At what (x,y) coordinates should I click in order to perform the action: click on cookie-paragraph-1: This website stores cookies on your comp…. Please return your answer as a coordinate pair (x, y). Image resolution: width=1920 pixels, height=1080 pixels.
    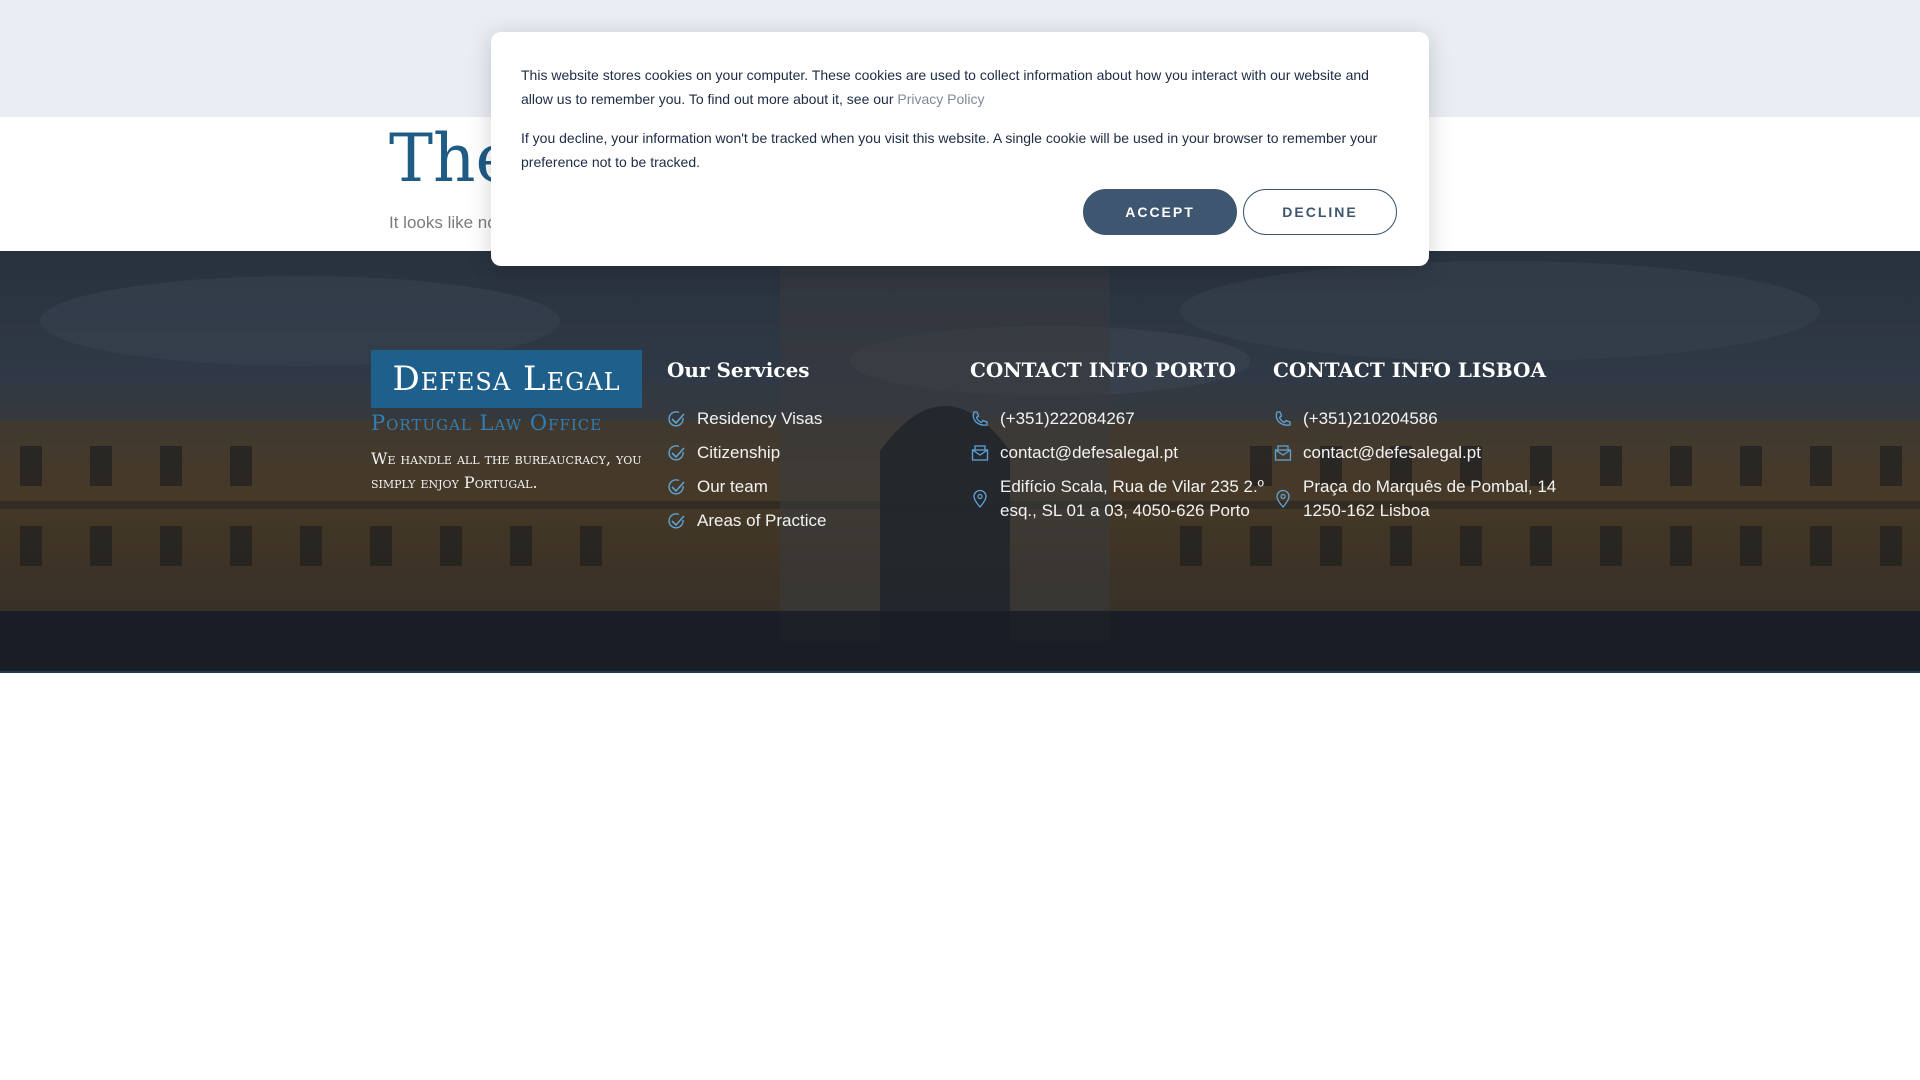
    Looking at the image, I should click on (961, 87).